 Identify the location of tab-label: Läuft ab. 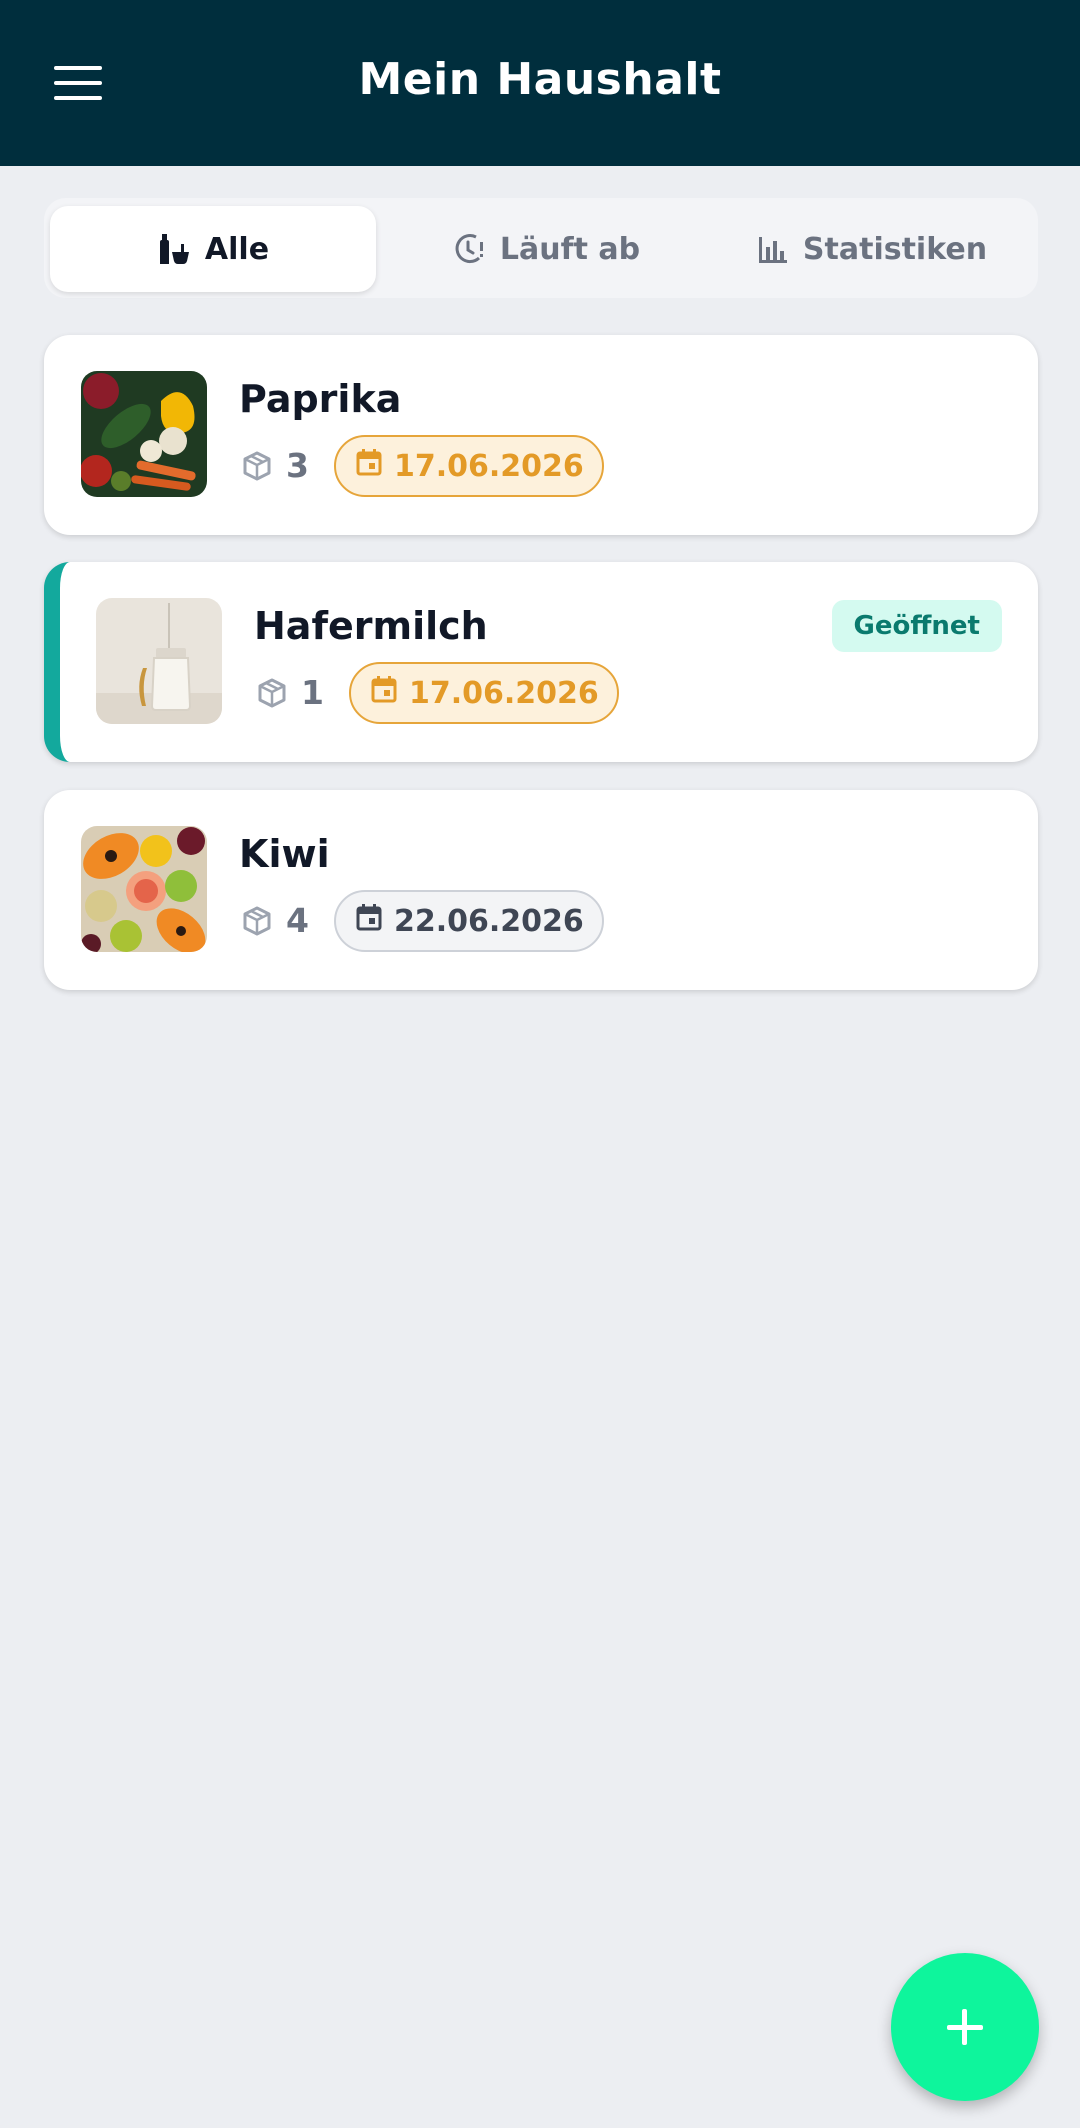
(570, 249).